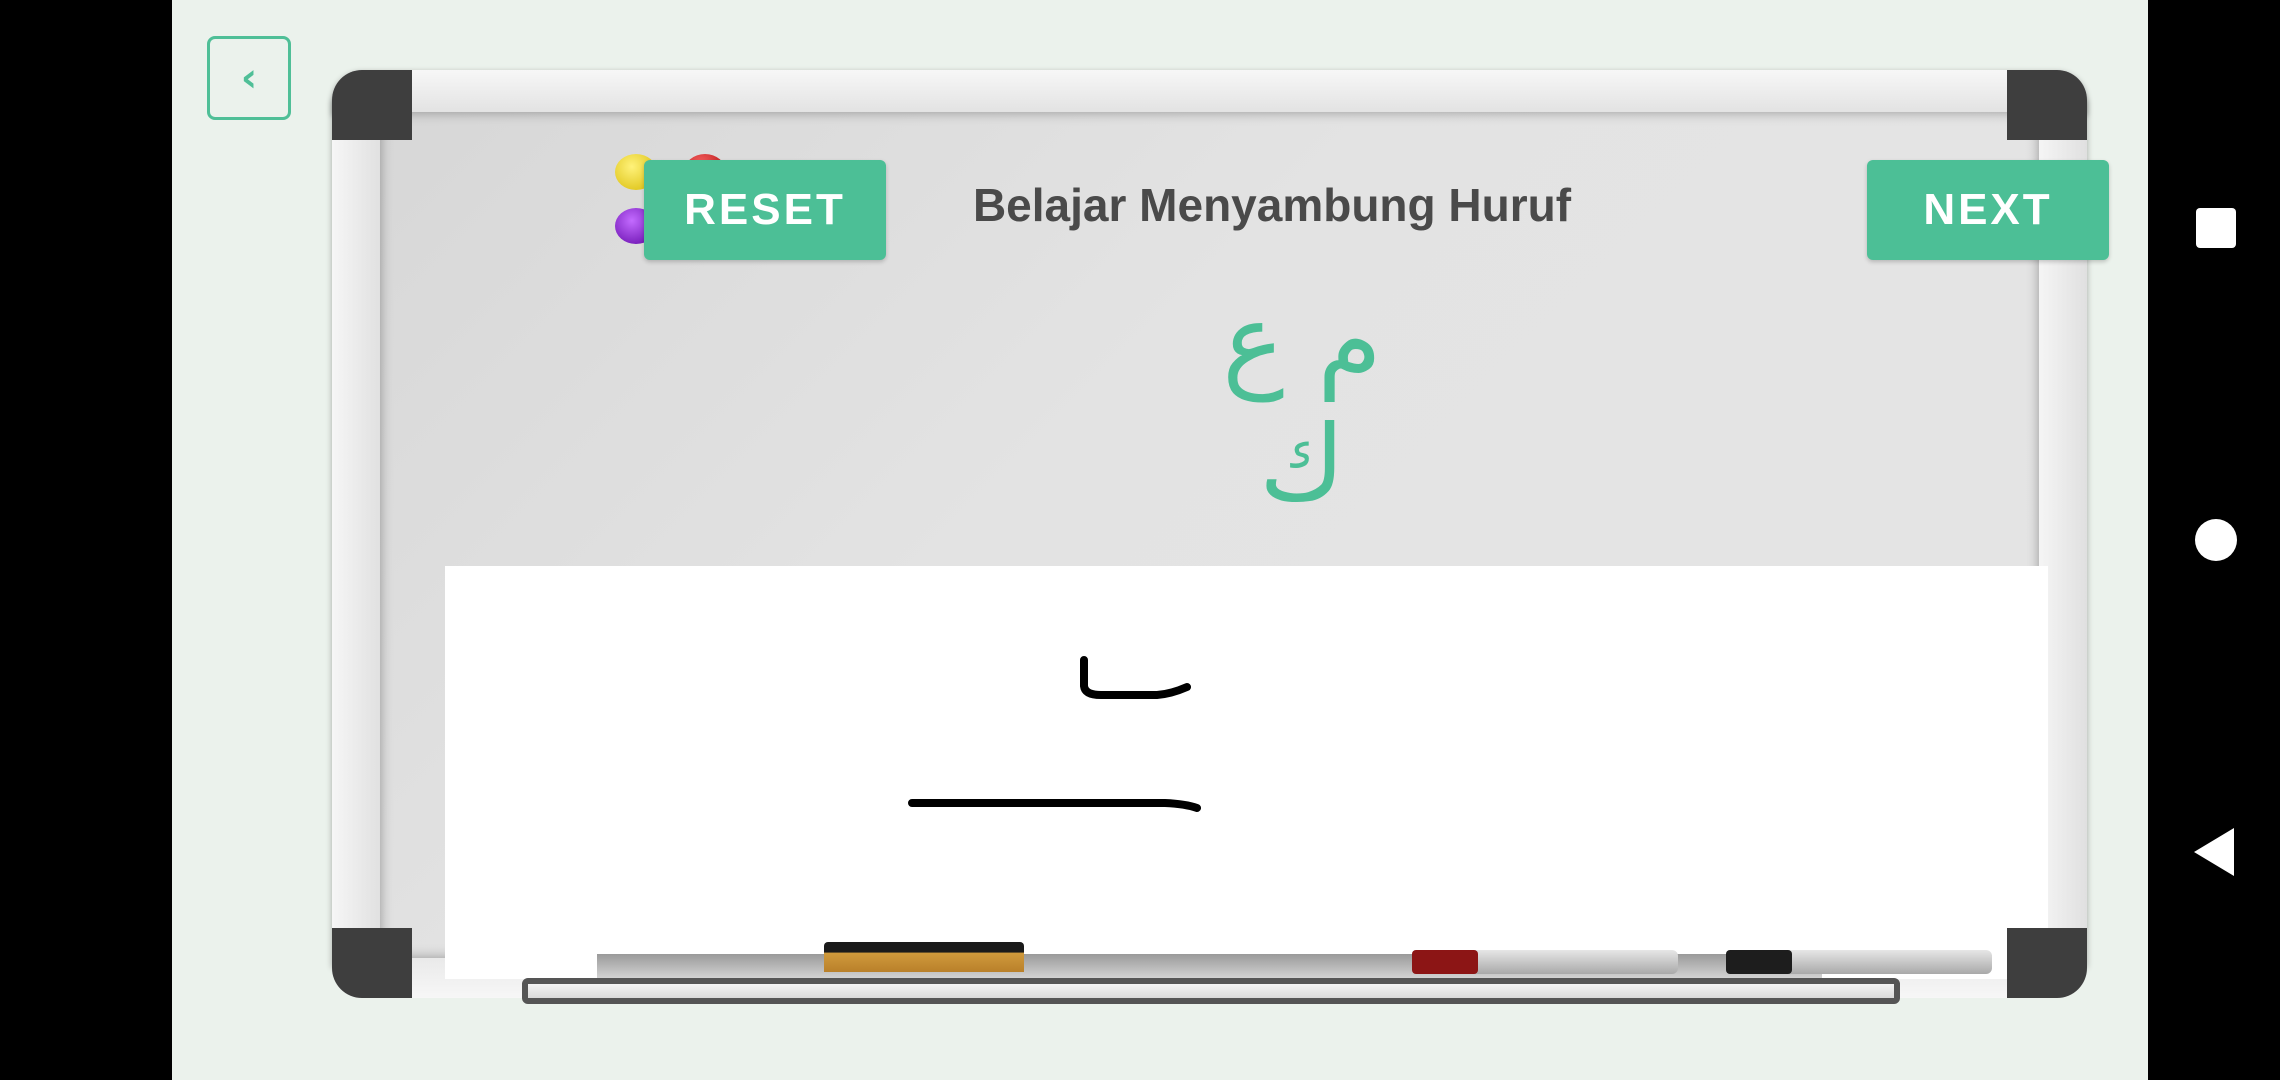 This screenshot has width=2280, height=1080. I want to click on board-frame-top, so click(1209, 92).